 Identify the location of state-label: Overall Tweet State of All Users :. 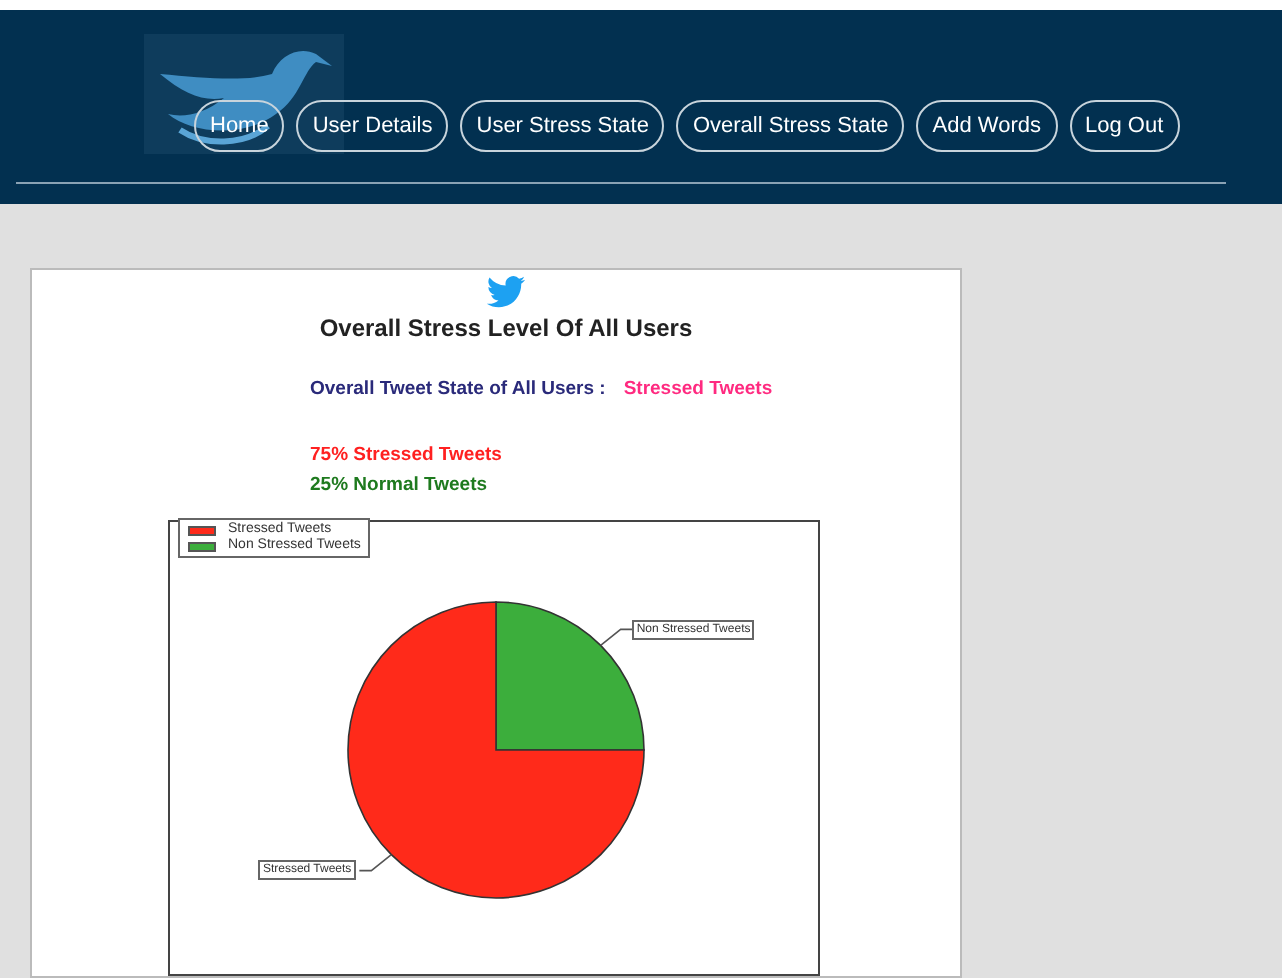
(458, 390).